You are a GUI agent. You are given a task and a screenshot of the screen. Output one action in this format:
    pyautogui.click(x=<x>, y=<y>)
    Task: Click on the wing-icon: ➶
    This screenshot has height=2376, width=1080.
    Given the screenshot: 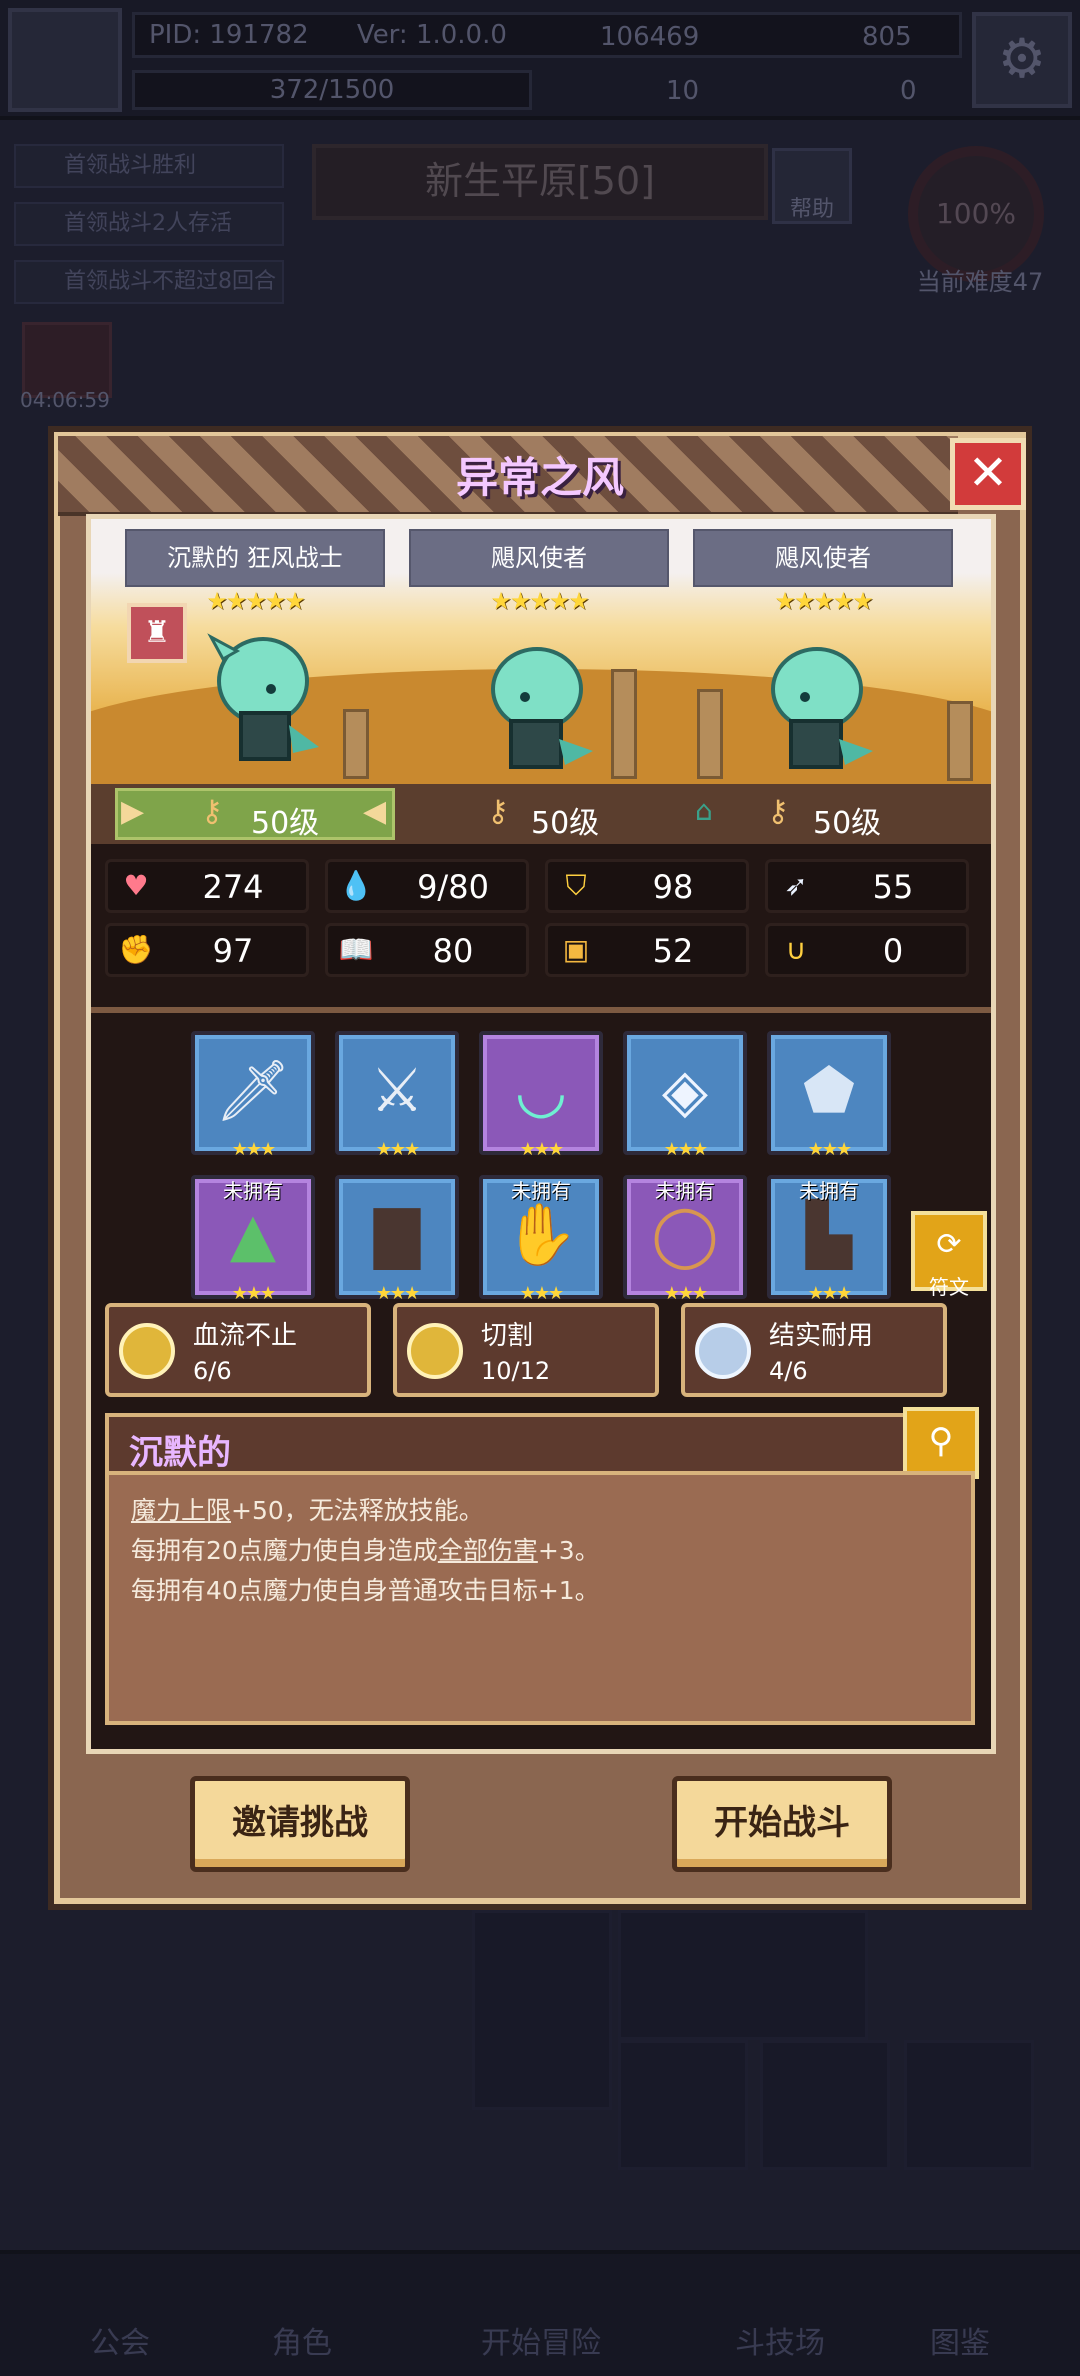 What is the action you would take?
    pyautogui.click(x=796, y=885)
    